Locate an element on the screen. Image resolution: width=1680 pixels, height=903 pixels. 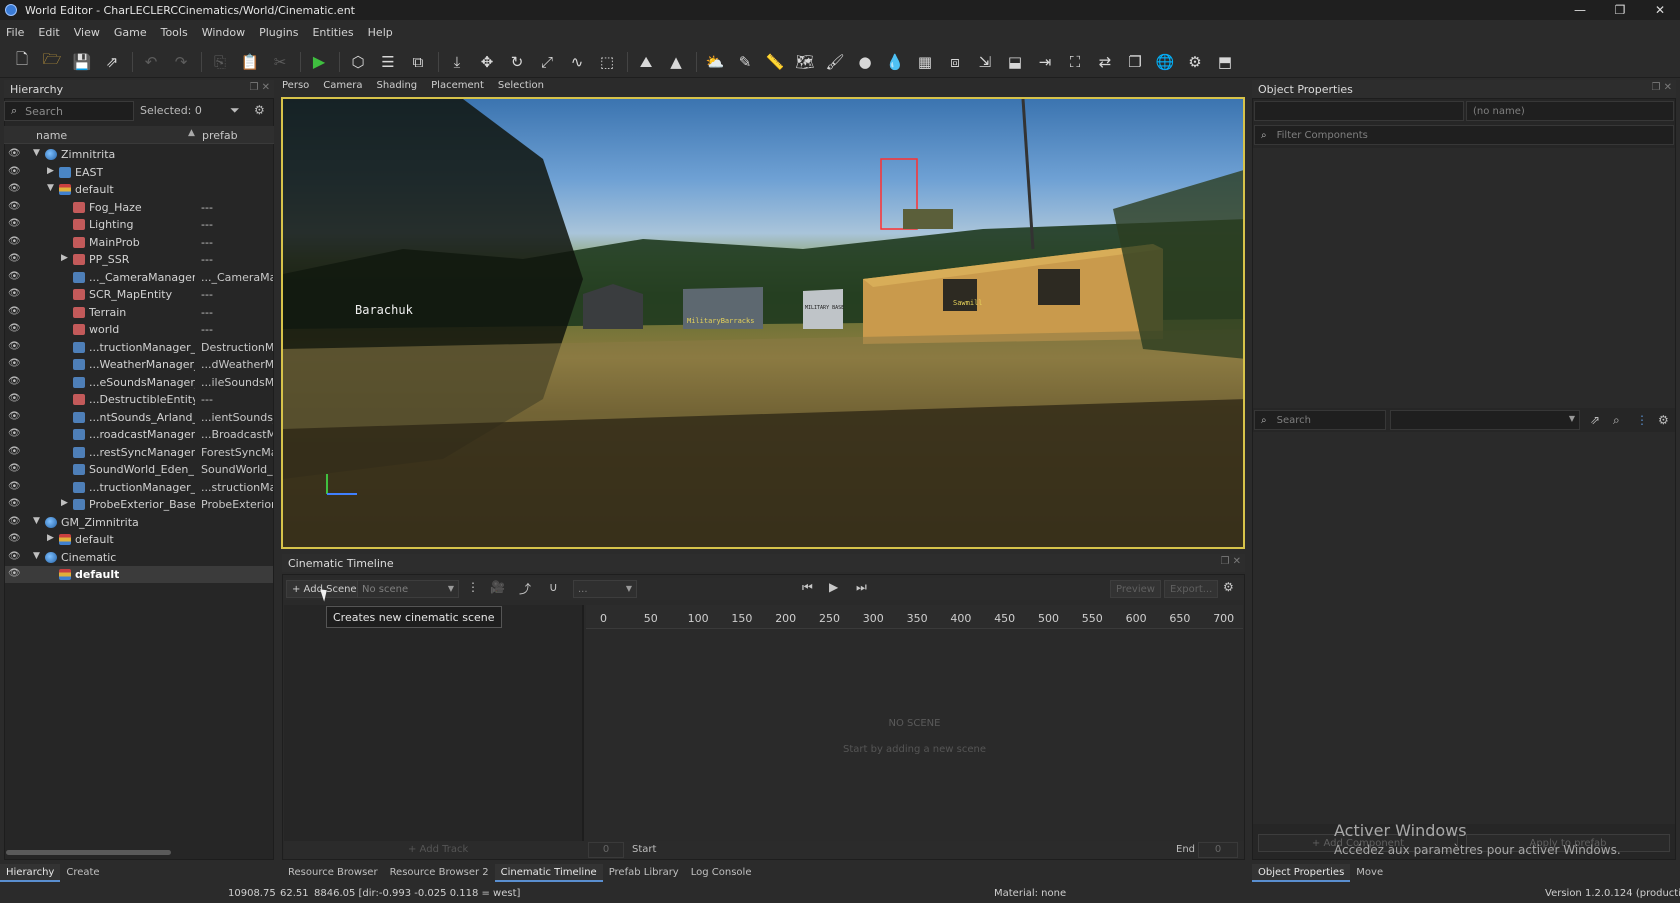
viewport-tab-camera: Camera is located at coordinates (342, 88).